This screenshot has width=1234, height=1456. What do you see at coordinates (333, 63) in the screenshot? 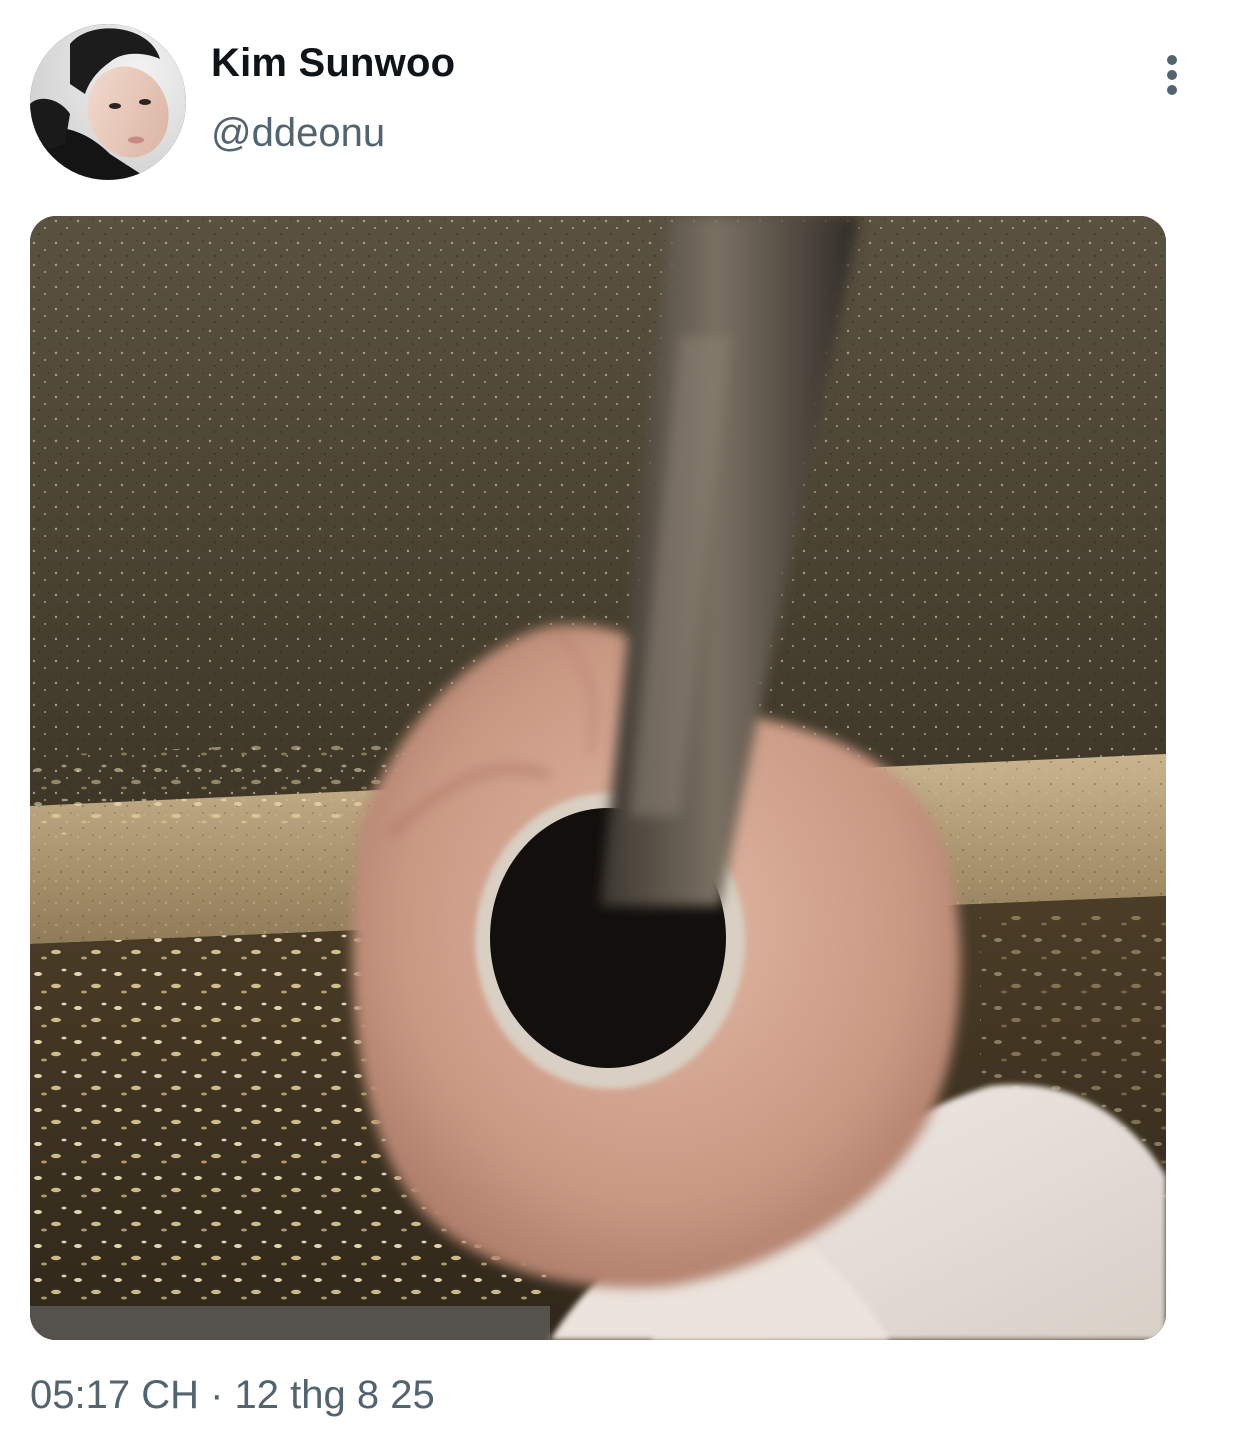
I see `author-display-name: Kim Sunwoo` at bounding box center [333, 63].